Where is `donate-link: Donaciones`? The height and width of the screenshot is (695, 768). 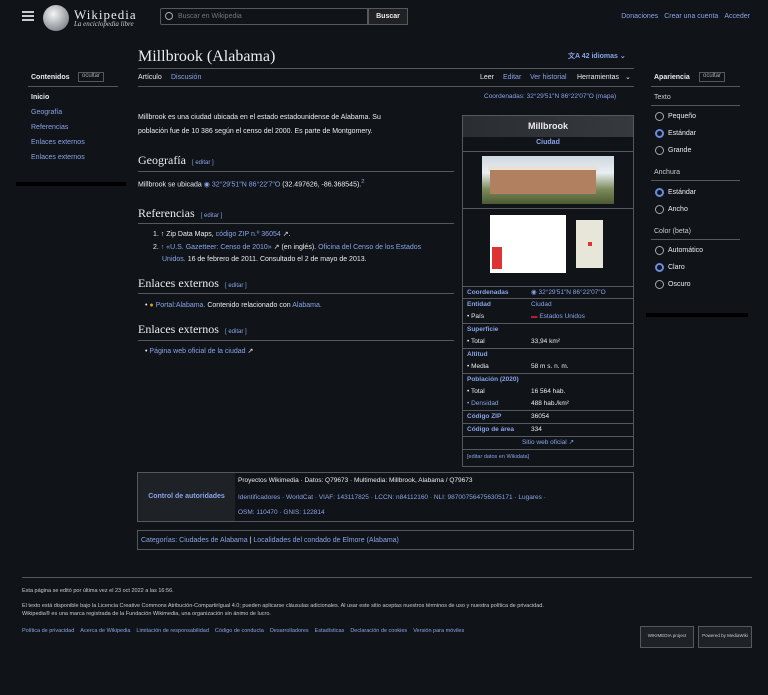
donate-link: Donaciones is located at coordinates (639, 16).